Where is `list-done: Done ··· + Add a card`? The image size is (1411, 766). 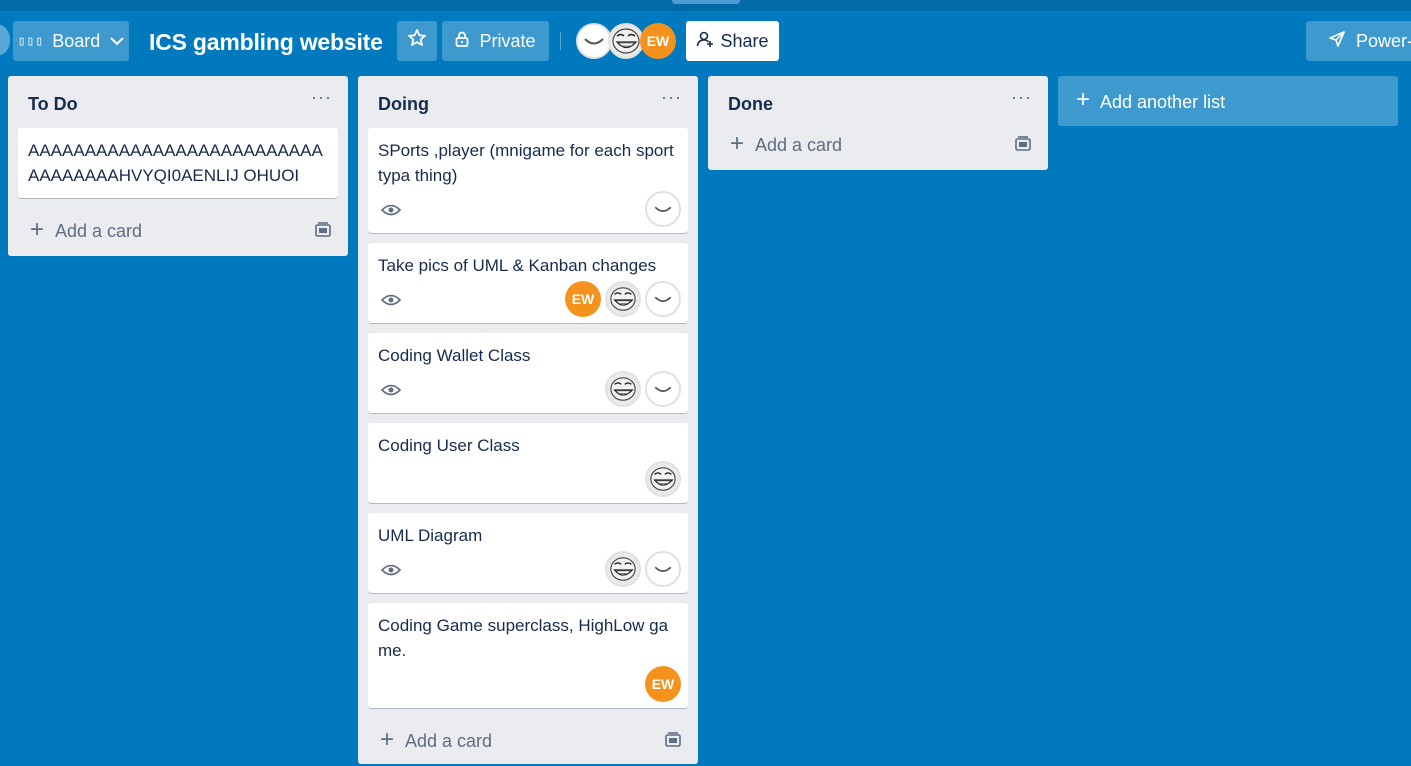 list-done: Done ··· + Add a card is located at coordinates (878, 123).